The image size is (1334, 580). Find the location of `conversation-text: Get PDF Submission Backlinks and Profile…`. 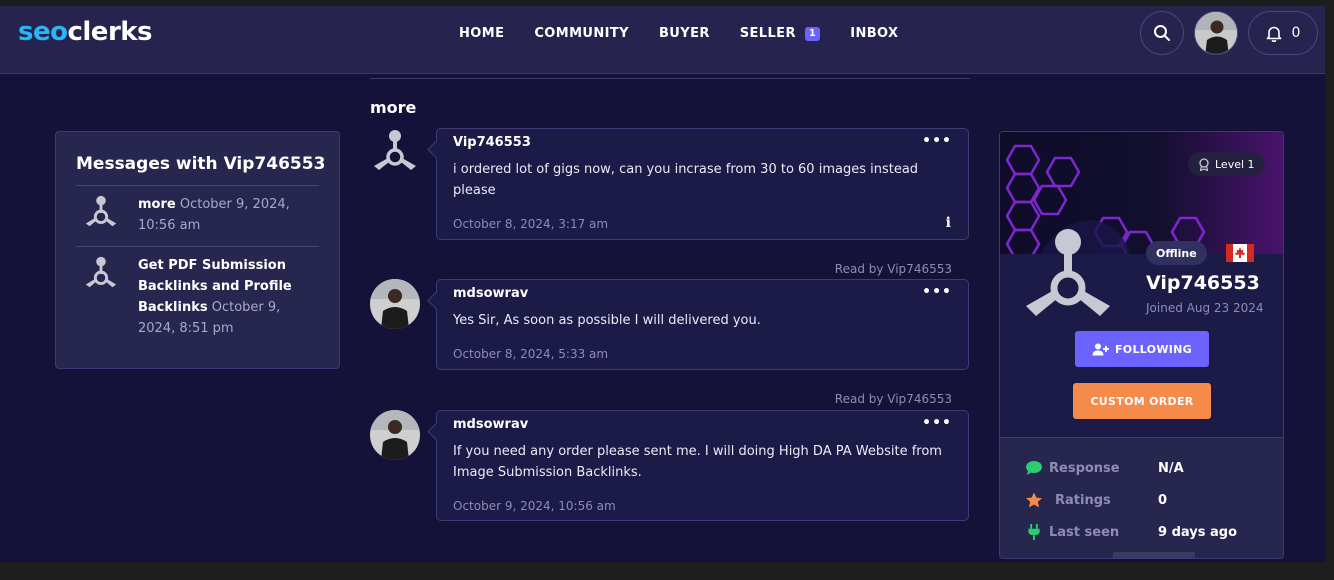

conversation-text: Get PDF Submission Backlinks and Profile… is located at coordinates (223, 297).